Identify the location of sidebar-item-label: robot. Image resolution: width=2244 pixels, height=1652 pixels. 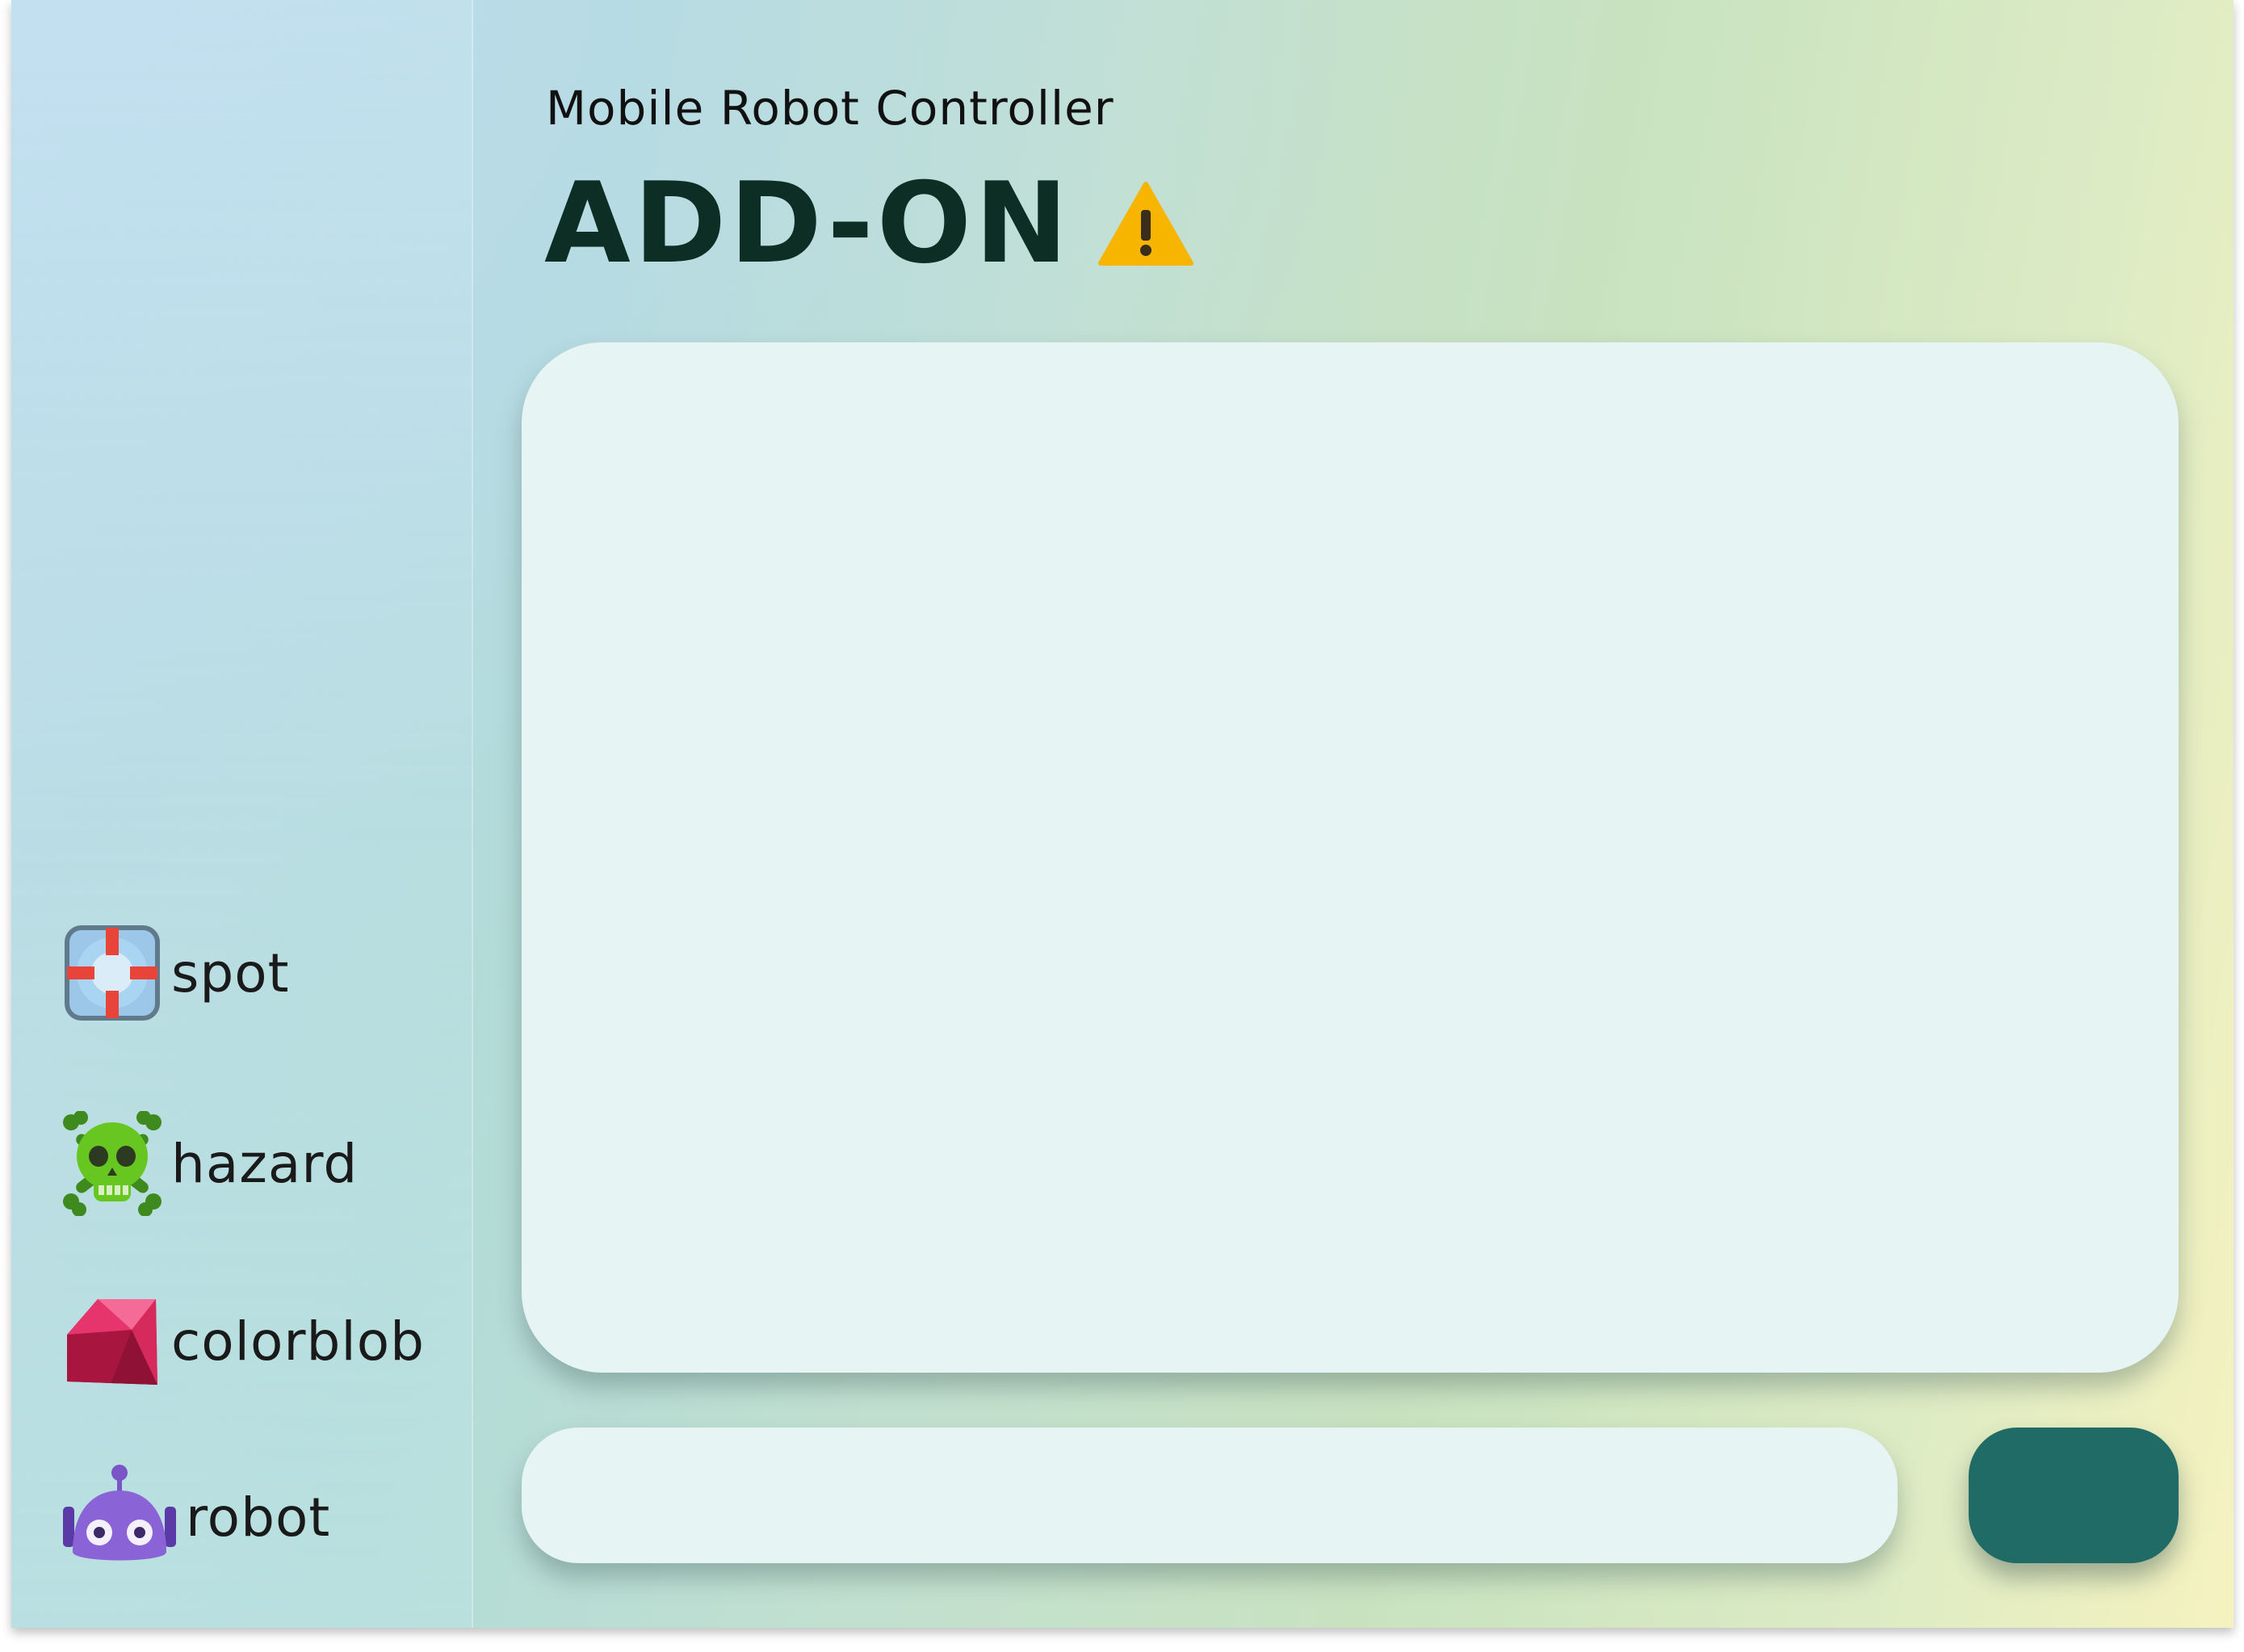
(259, 1517).